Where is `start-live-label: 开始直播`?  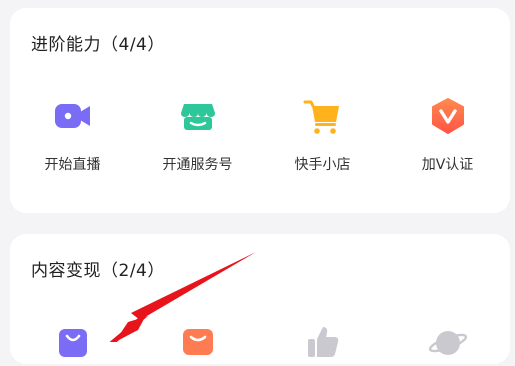 start-live-label: 开始直播 is located at coordinates (72, 165).